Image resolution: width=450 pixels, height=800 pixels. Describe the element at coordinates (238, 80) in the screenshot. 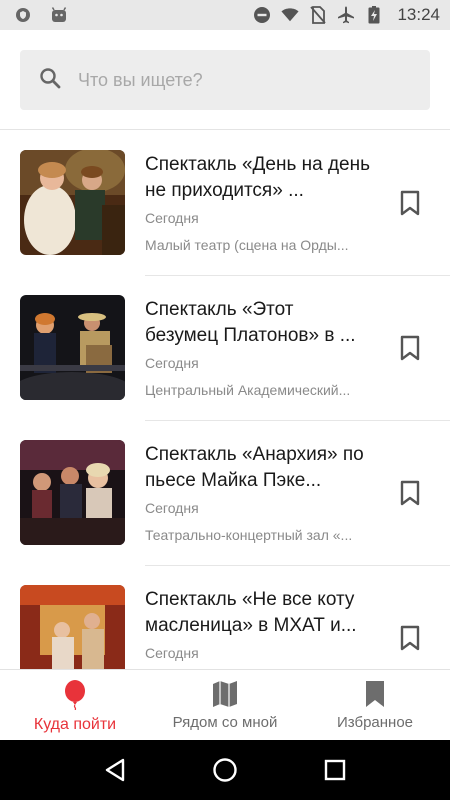

I see `search-input` at that location.